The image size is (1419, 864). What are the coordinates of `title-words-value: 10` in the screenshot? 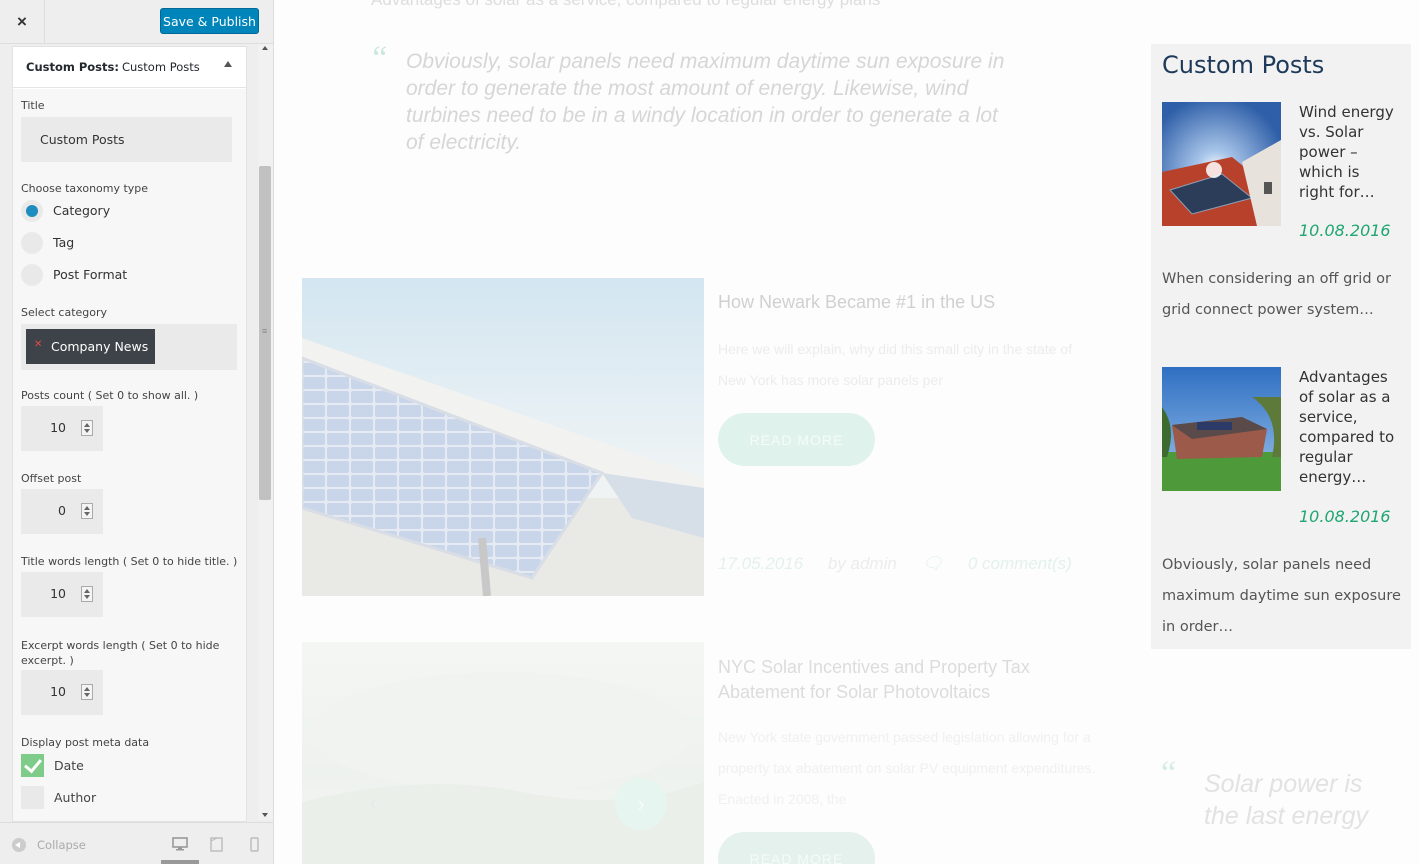 It's located at (58, 593).